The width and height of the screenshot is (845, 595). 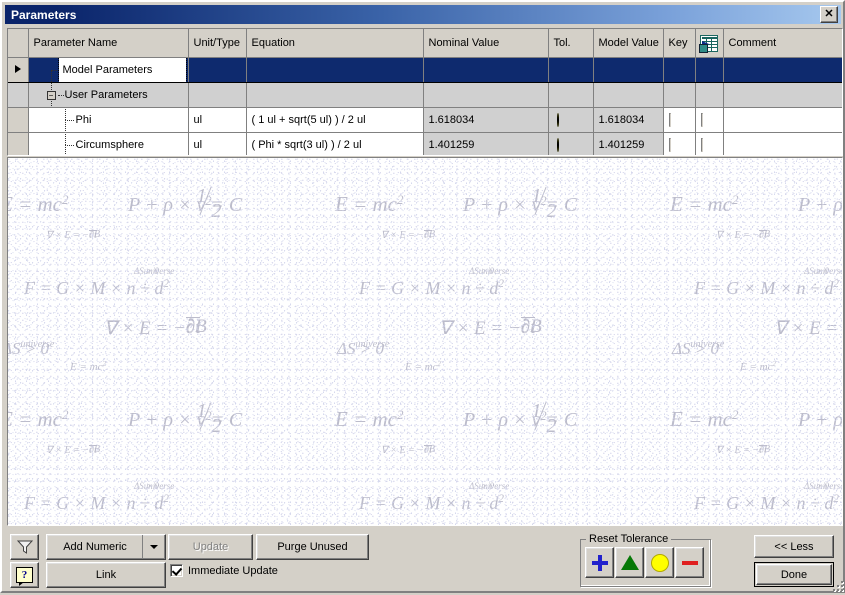 What do you see at coordinates (486, 143) in the screenshot?
I see `cell-nominal-value: 1.401259` at bounding box center [486, 143].